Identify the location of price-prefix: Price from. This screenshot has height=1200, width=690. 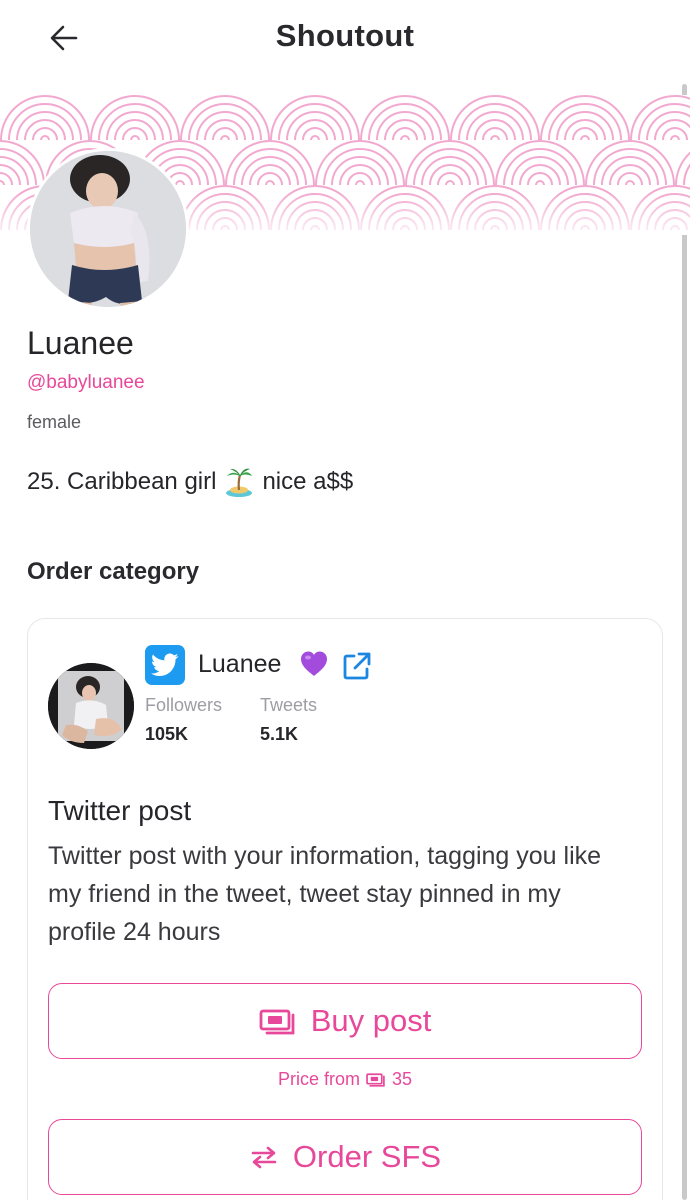
(318, 1079).